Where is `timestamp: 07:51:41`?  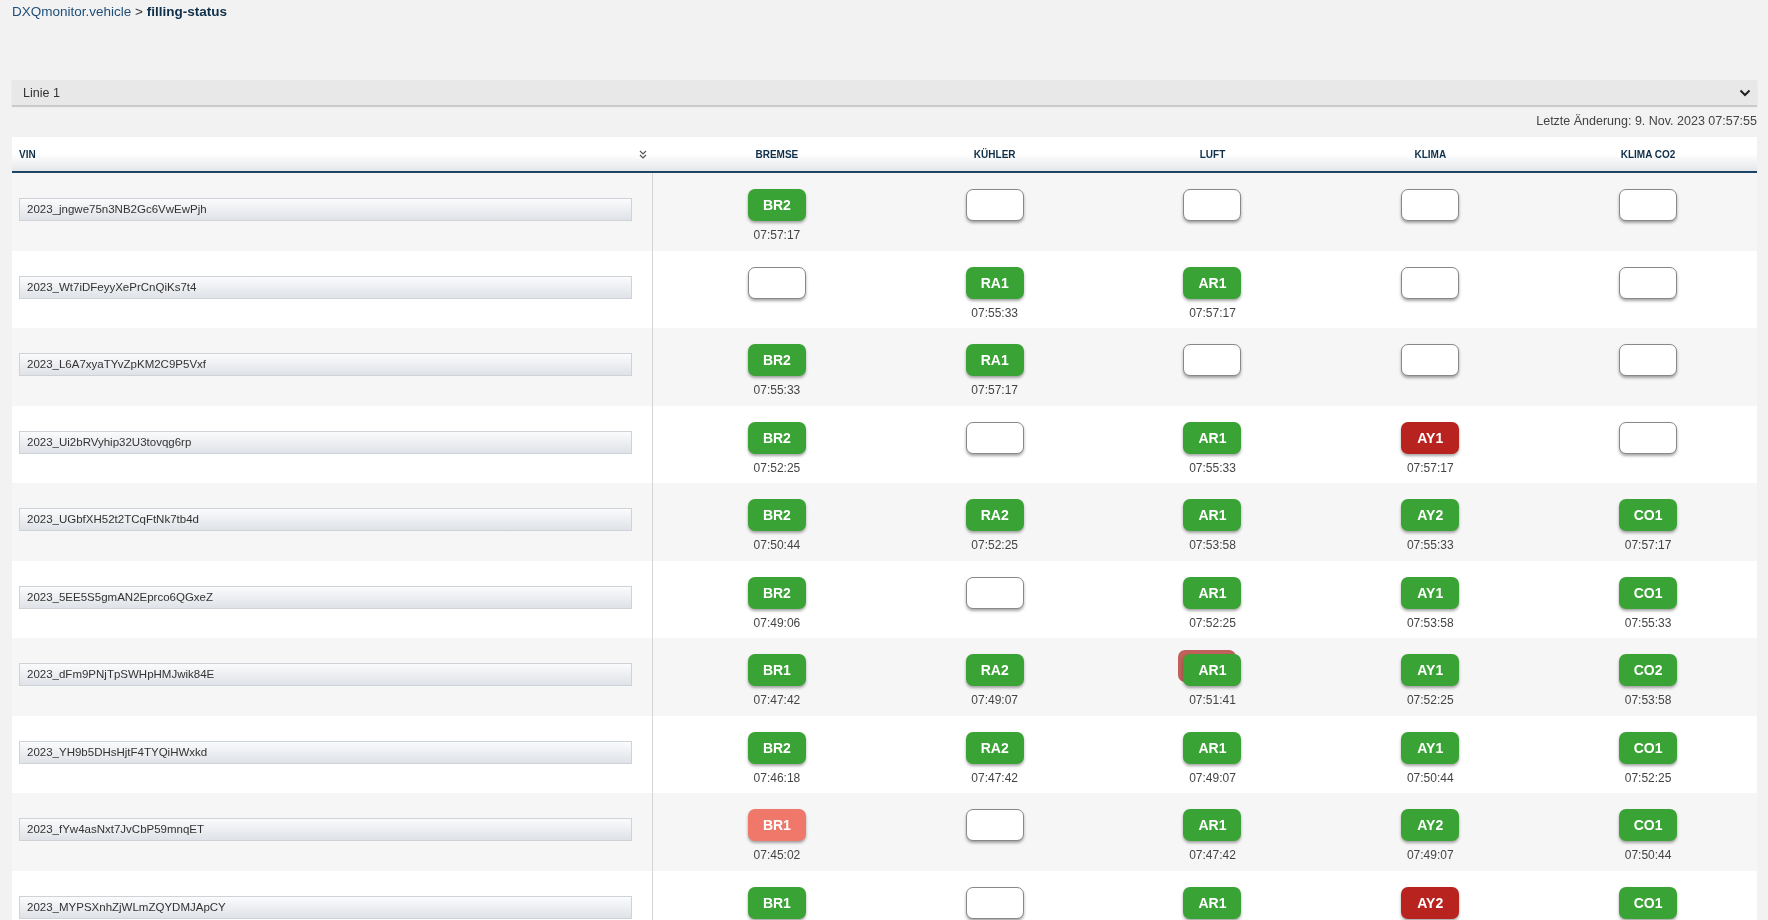 timestamp: 07:51:41 is located at coordinates (1212, 700).